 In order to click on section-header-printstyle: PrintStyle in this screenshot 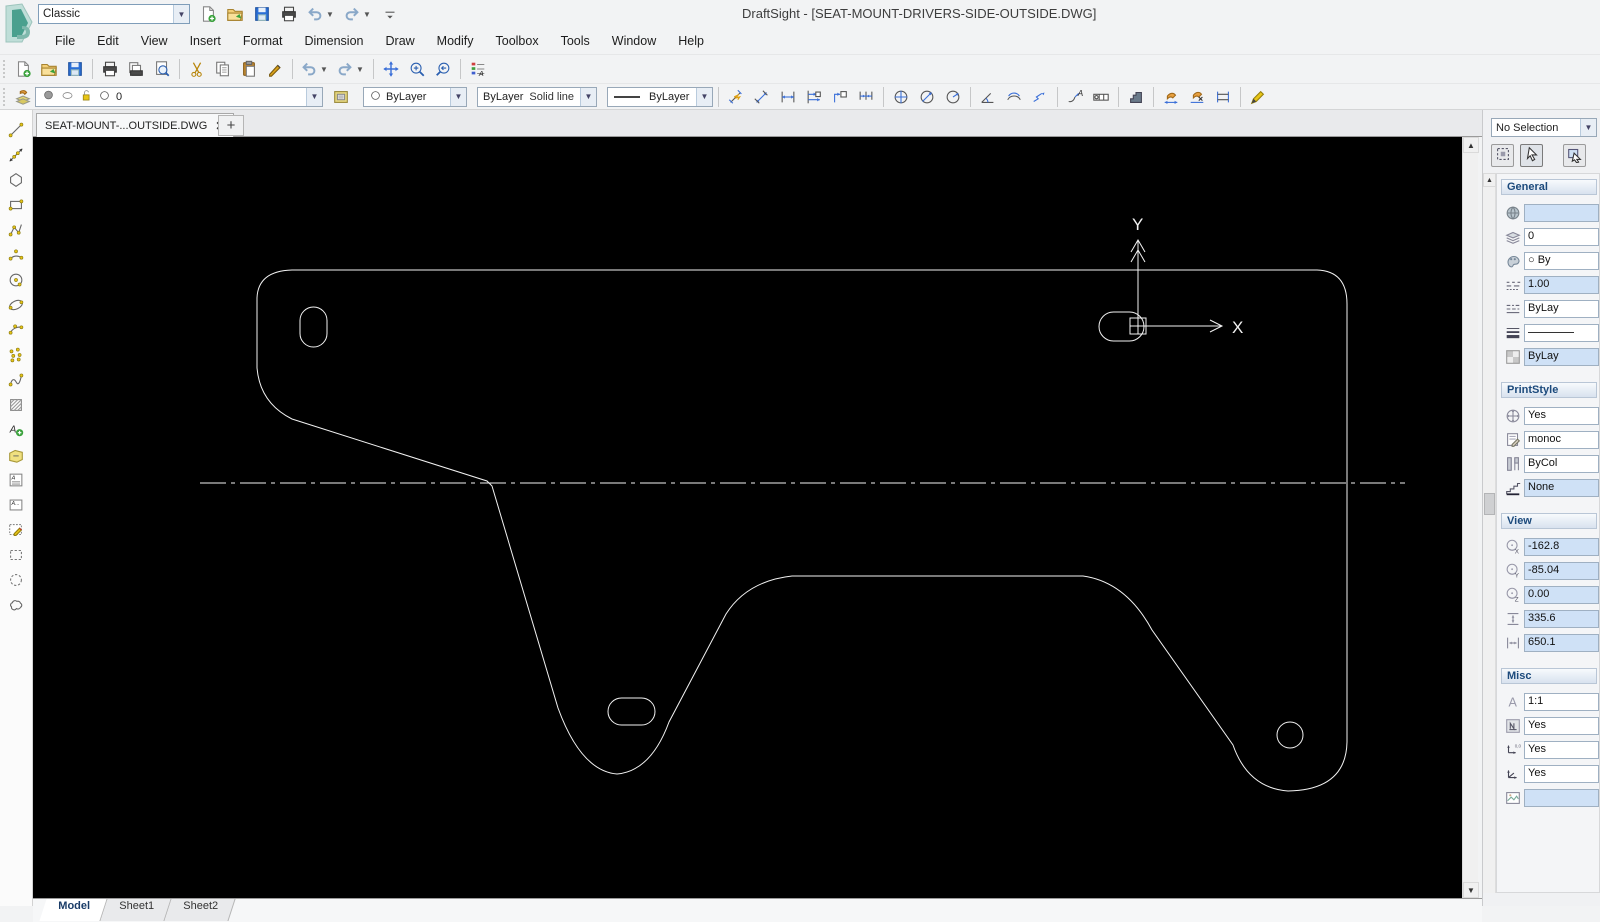, I will do `click(1549, 390)`.